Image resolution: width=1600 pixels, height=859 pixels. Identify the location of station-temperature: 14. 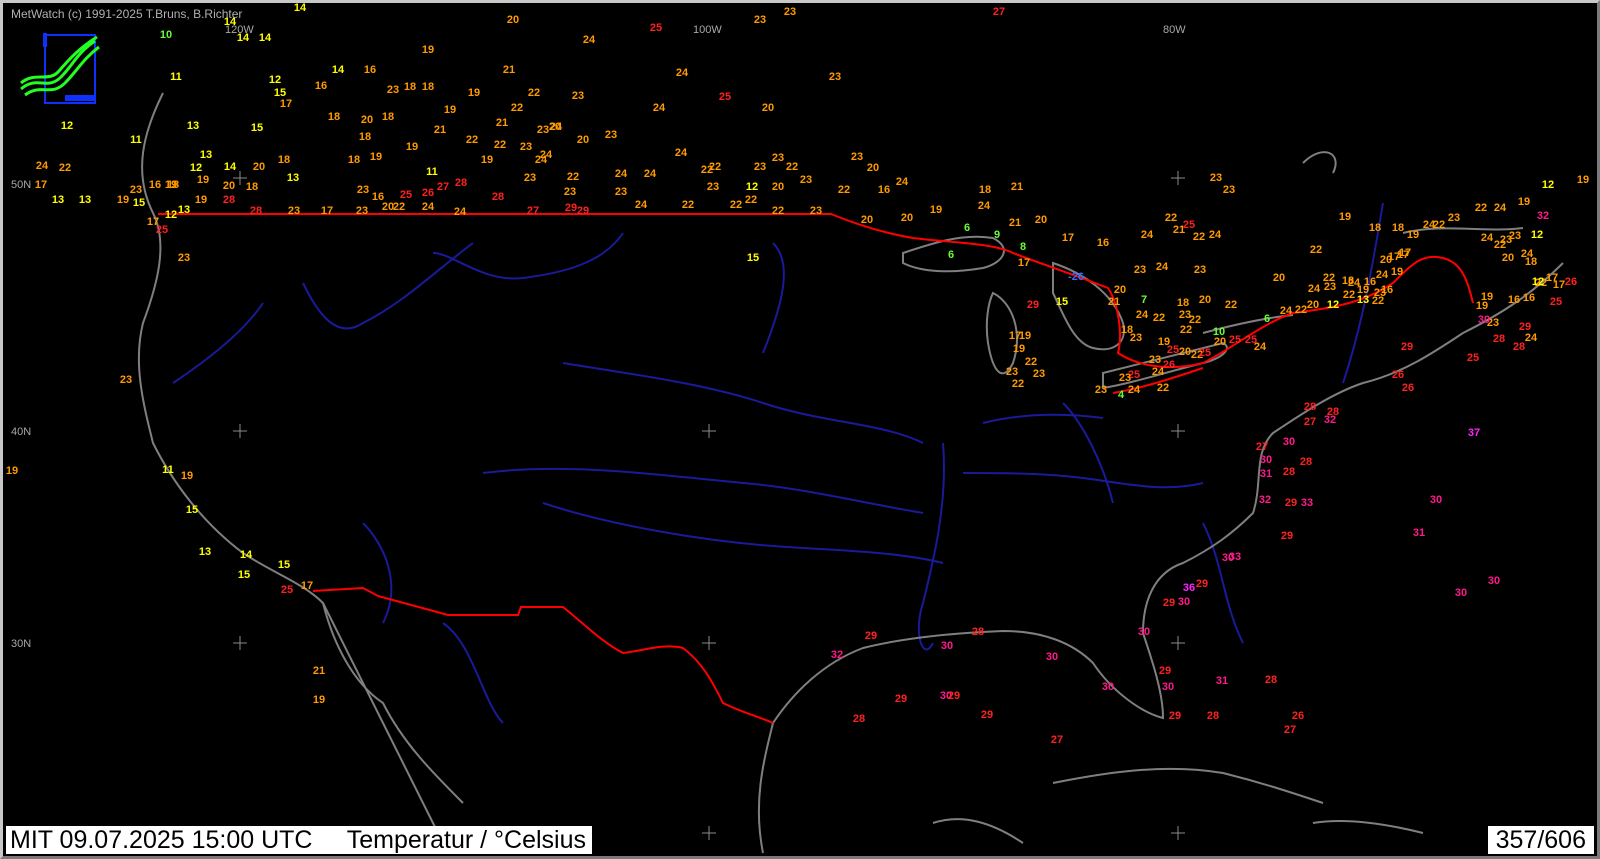
(246, 555).